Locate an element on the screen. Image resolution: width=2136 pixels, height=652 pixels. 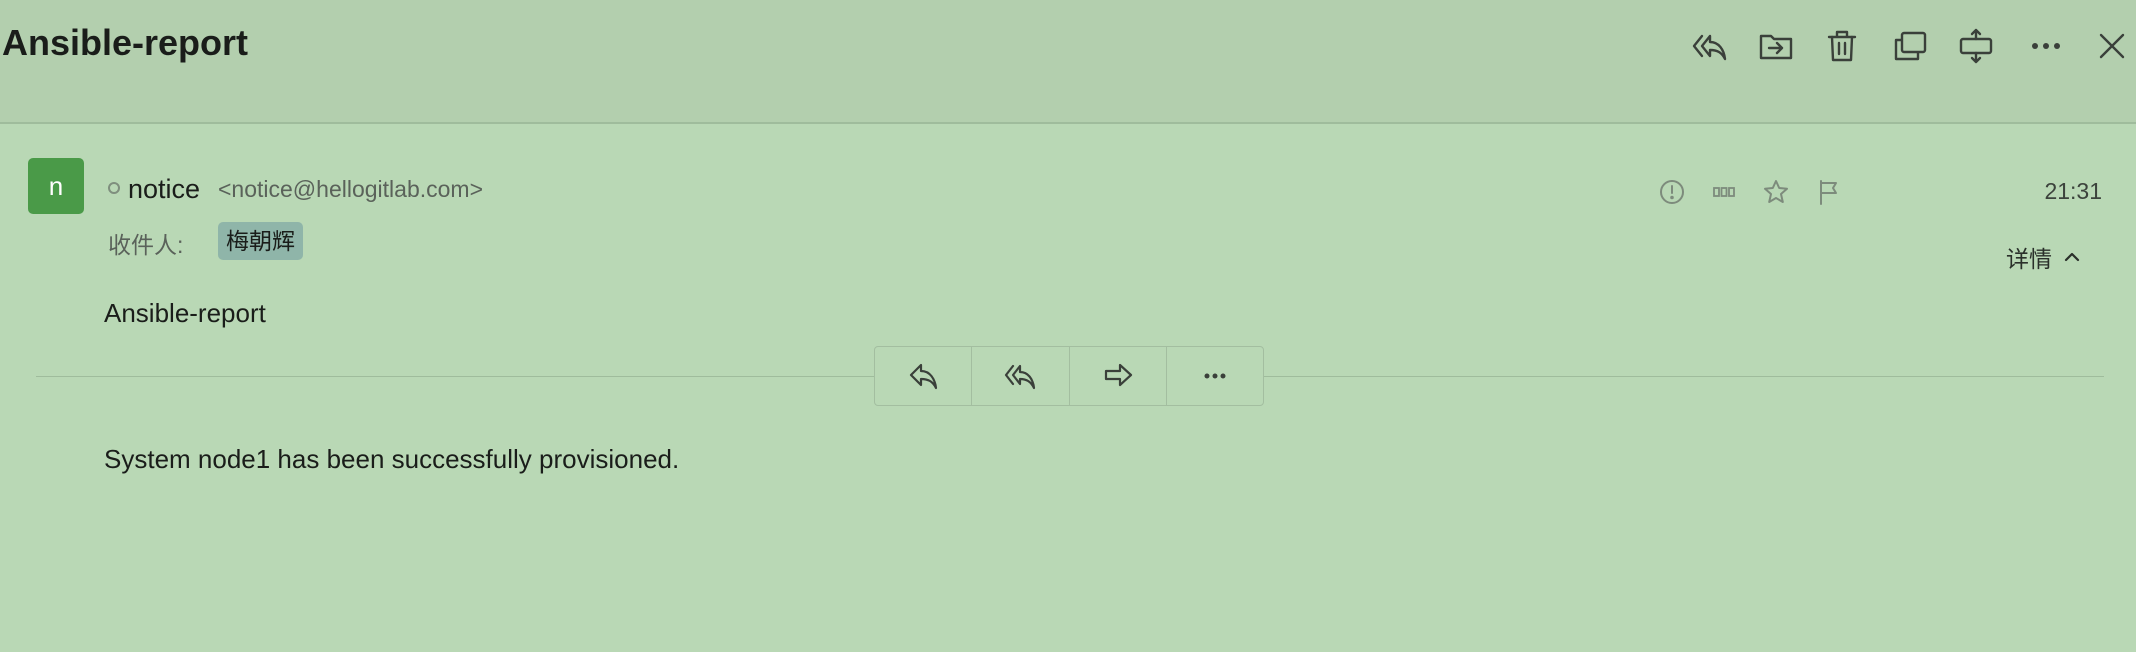
star-icon is located at coordinates (1776, 191).